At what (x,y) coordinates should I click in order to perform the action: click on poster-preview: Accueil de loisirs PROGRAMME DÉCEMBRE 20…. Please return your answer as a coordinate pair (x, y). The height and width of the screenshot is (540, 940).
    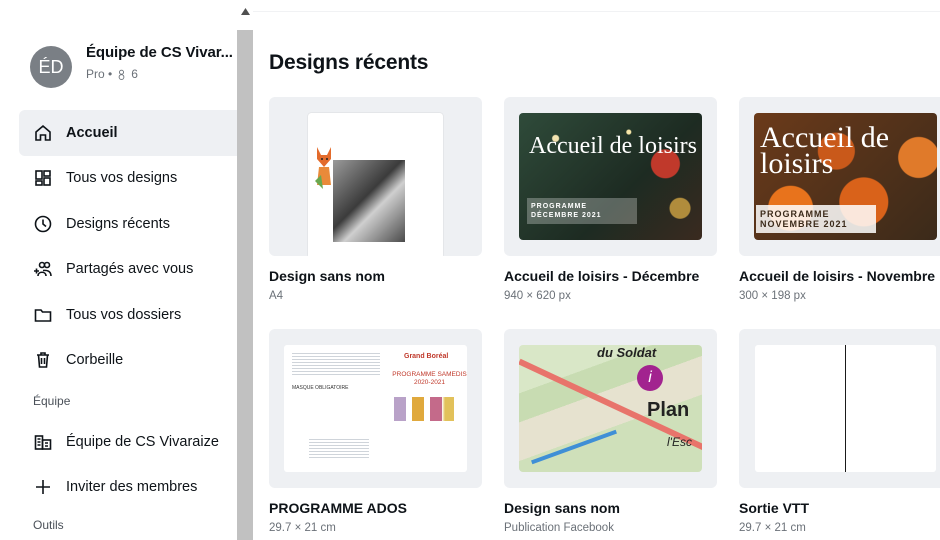
    Looking at the image, I should click on (610, 176).